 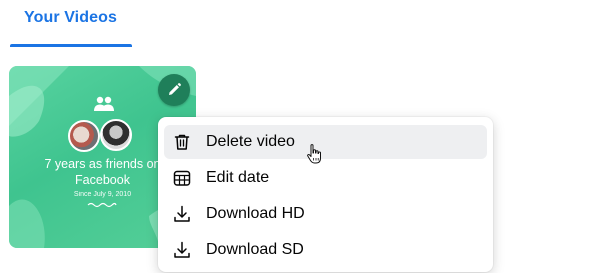 I want to click on menu-item-label: Download HD, so click(x=255, y=213).